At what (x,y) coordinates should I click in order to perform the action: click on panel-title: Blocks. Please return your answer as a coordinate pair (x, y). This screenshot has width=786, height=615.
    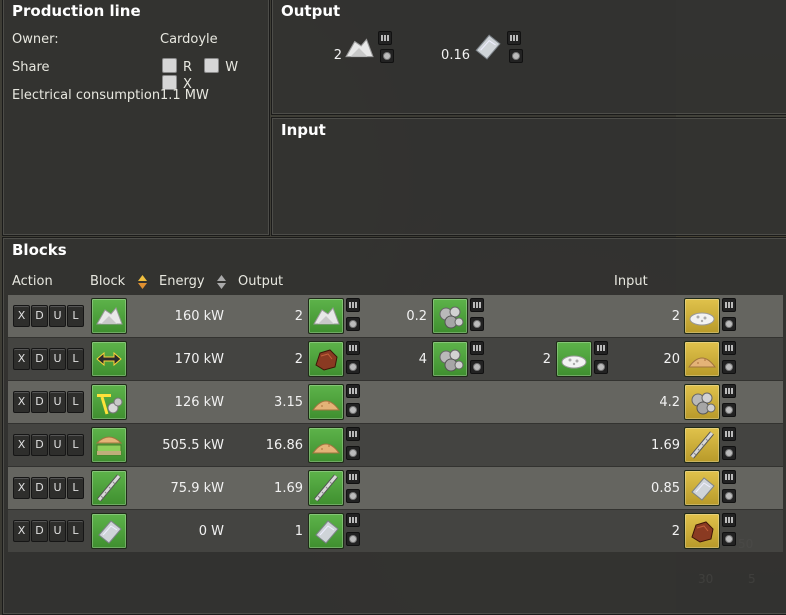
    Looking at the image, I should click on (39, 250).